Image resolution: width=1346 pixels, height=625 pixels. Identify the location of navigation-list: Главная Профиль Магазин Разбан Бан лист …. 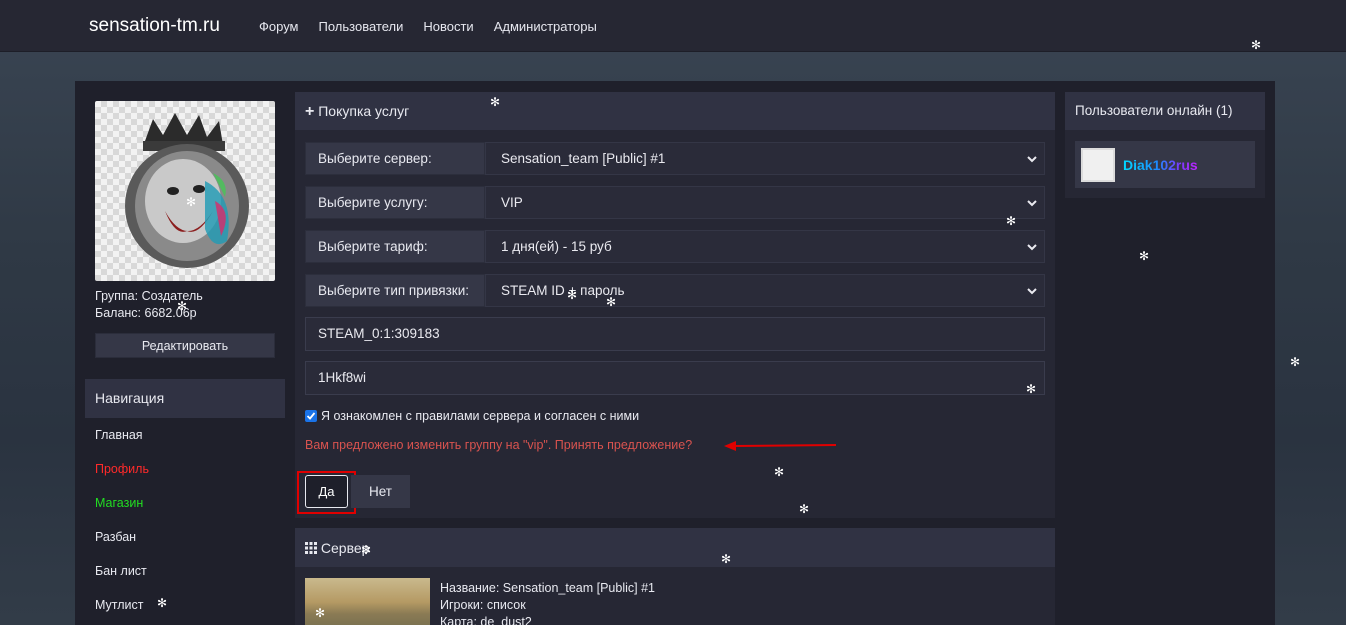
(122, 526).